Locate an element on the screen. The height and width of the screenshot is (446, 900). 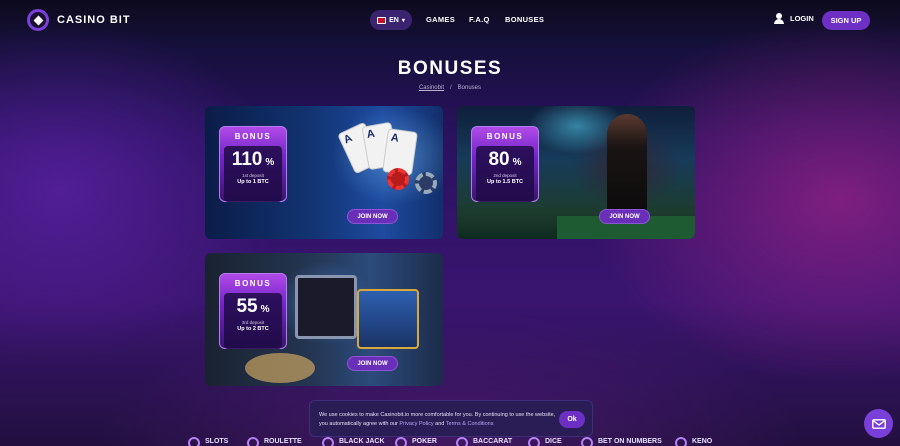
uk-flag-icon is located at coordinates (382, 20).